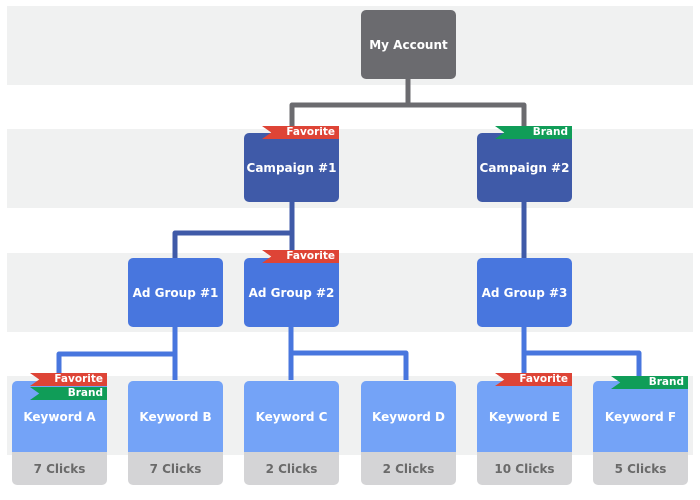  I want to click on node-keyword-e: Keyword E, so click(524, 416).